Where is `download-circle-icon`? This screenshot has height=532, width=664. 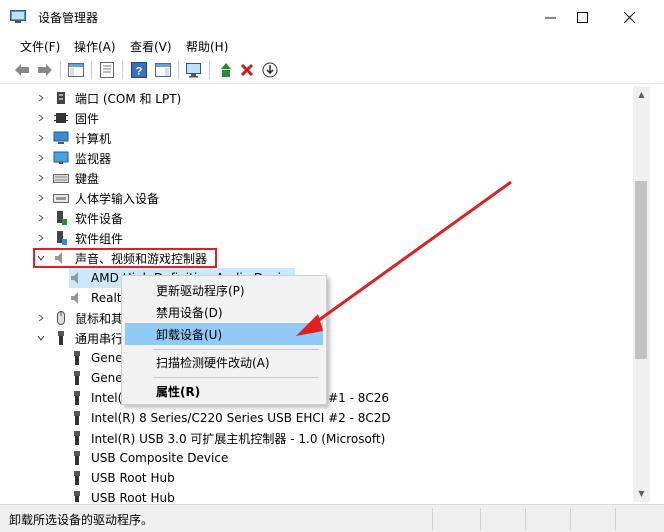 download-circle-icon is located at coordinates (270, 70).